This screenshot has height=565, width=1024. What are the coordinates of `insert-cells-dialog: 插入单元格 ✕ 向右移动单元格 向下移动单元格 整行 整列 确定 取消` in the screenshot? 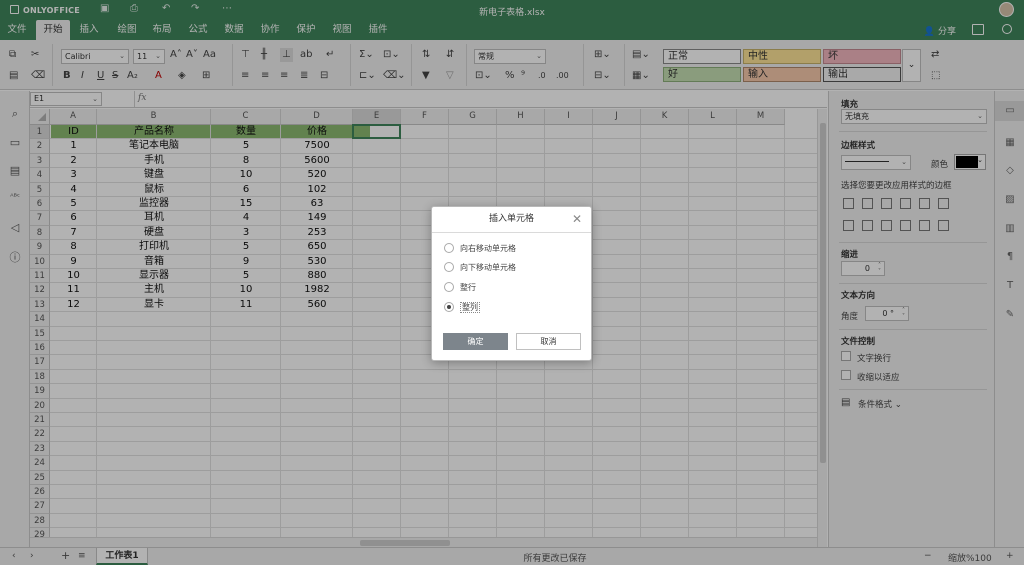 It's located at (511, 283).